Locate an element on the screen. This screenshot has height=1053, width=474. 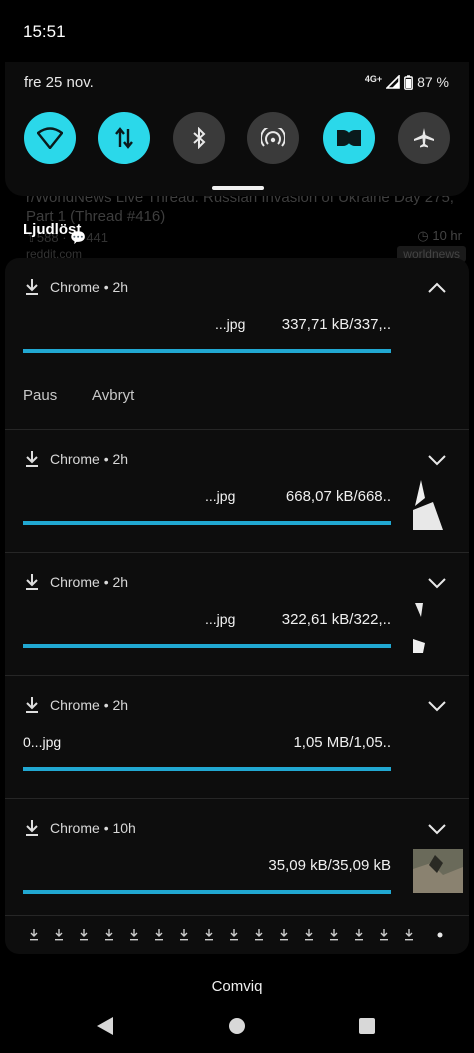
signal-icon is located at coordinates (393, 82).